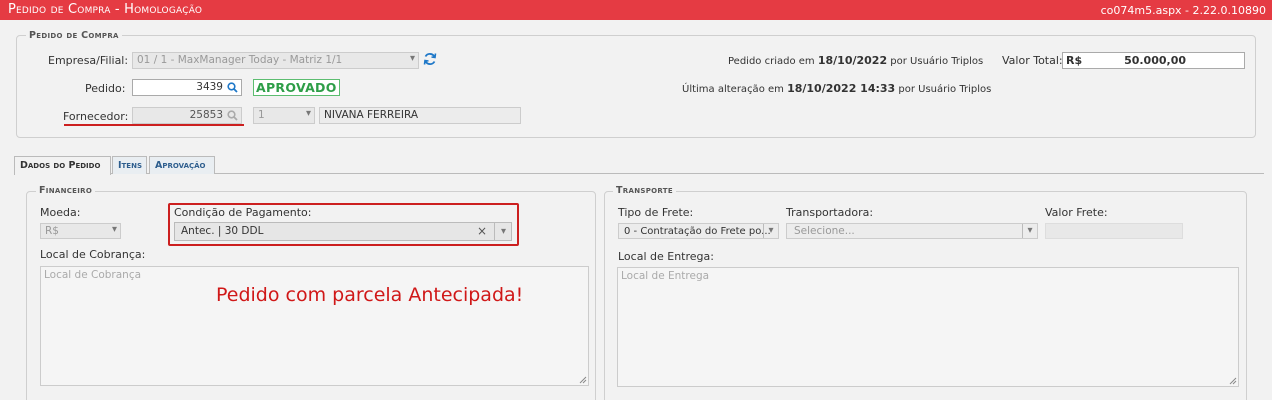 This screenshot has height=400, width=1272. What do you see at coordinates (830, 212) in the screenshot?
I see `transportadora-label: Transportadora:` at bounding box center [830, 212].